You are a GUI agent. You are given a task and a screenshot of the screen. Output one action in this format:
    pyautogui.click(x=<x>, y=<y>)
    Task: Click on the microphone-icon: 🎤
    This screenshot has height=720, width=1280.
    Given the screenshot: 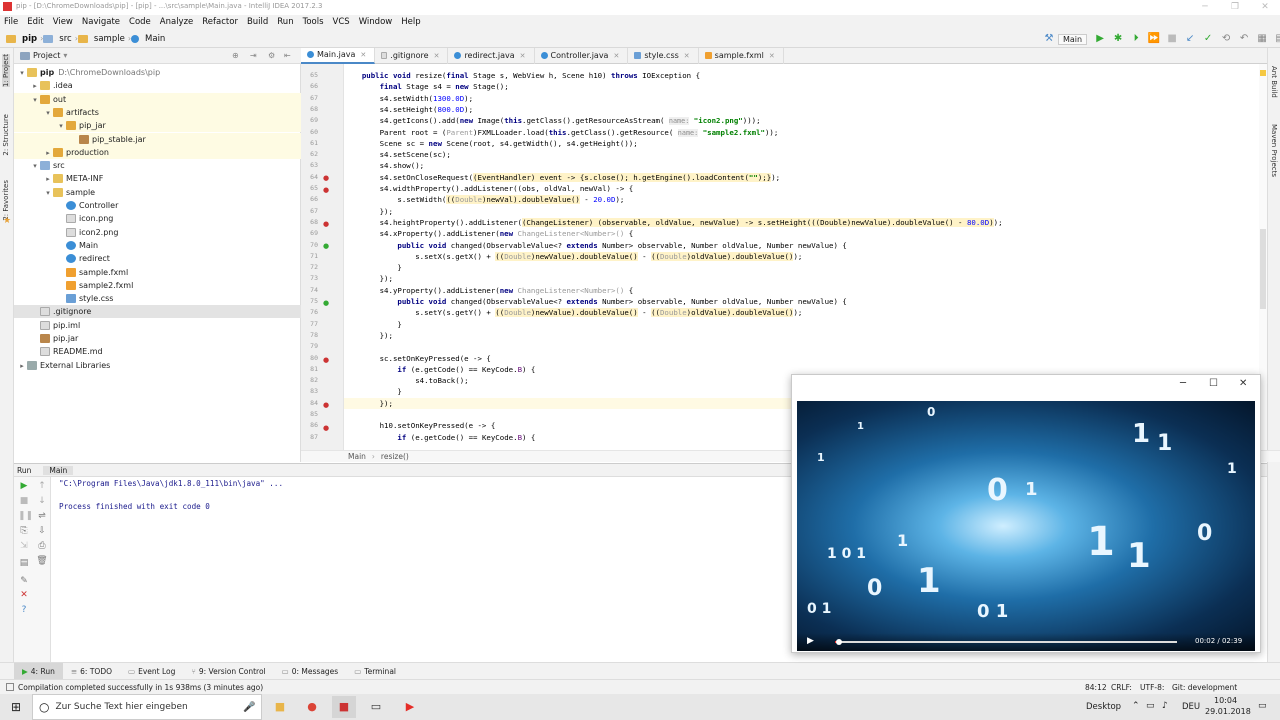 What is the action you would take?
    pyautogui.click(x=249, y=707)
    